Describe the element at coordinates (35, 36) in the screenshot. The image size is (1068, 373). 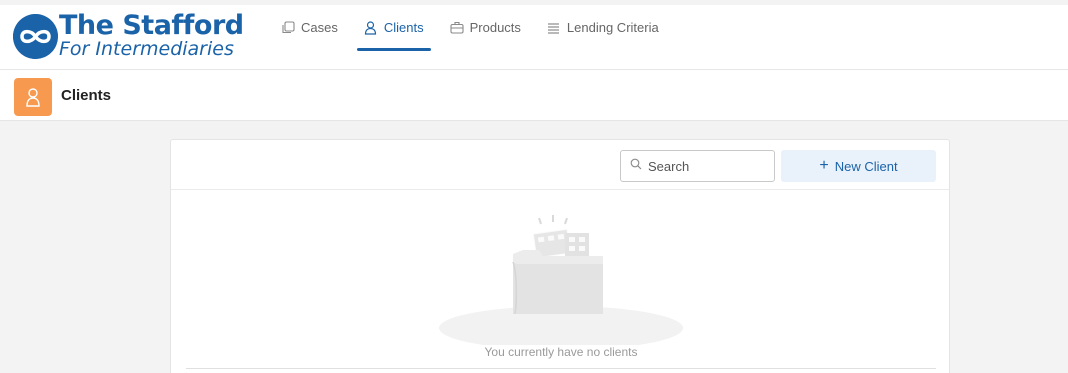
I see `infinity-logo-icon` at that location.